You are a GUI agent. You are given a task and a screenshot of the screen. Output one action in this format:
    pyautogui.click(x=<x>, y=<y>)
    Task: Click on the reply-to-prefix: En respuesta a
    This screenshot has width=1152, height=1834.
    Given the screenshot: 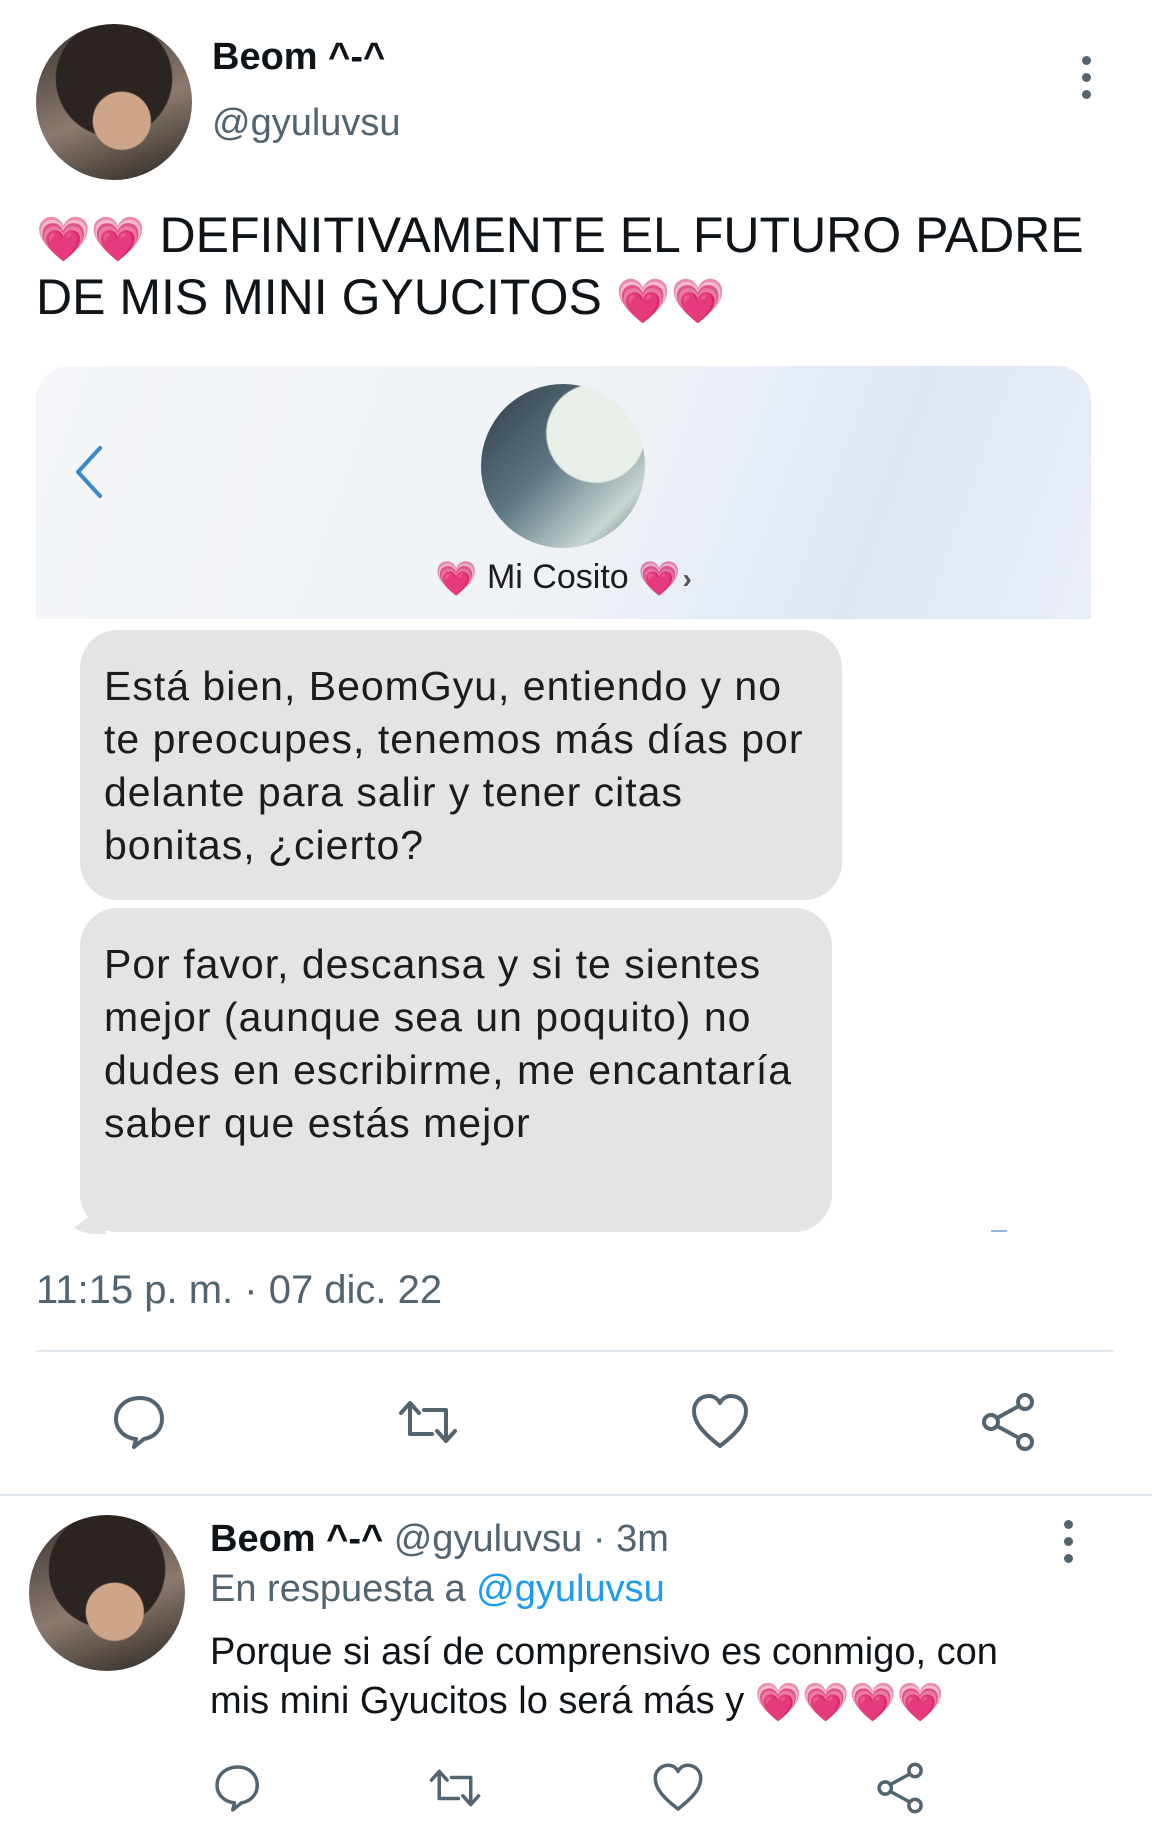 What is the action you would take?
    pyautogui.click(x=338, y=1589)
    